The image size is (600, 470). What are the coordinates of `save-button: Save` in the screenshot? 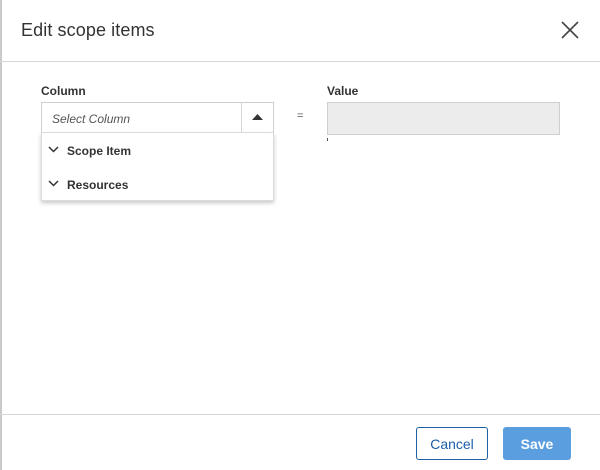 It's located at (537, 443).